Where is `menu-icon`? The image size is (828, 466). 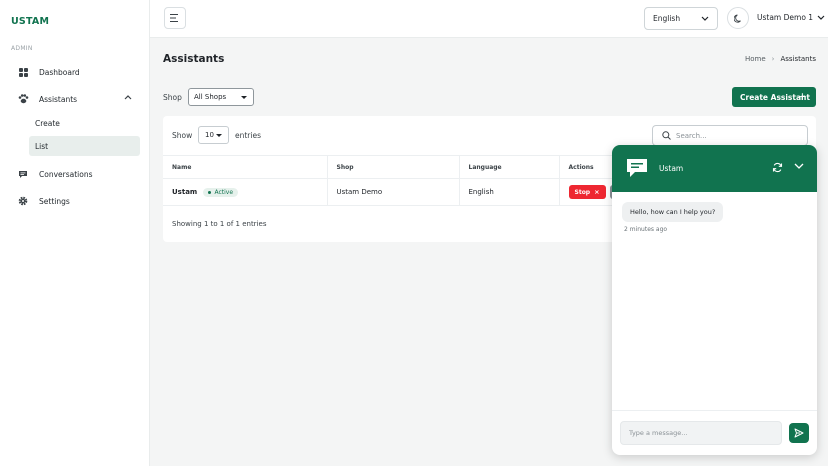 menu-icon is located at coordinates (174, 18).